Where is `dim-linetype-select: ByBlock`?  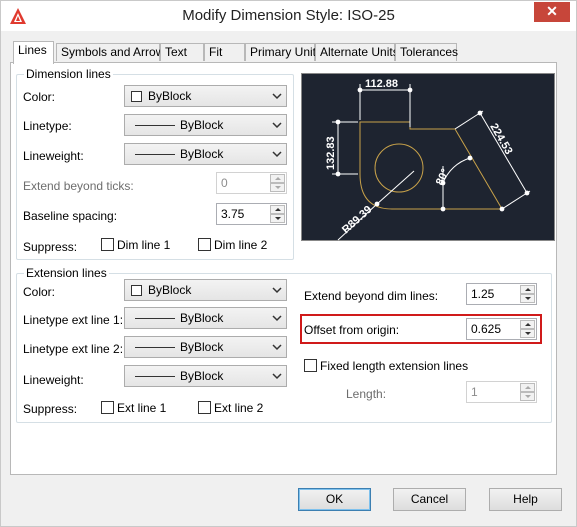 dim-linetype-select: ByBlock is located at coordinates (205, 125).